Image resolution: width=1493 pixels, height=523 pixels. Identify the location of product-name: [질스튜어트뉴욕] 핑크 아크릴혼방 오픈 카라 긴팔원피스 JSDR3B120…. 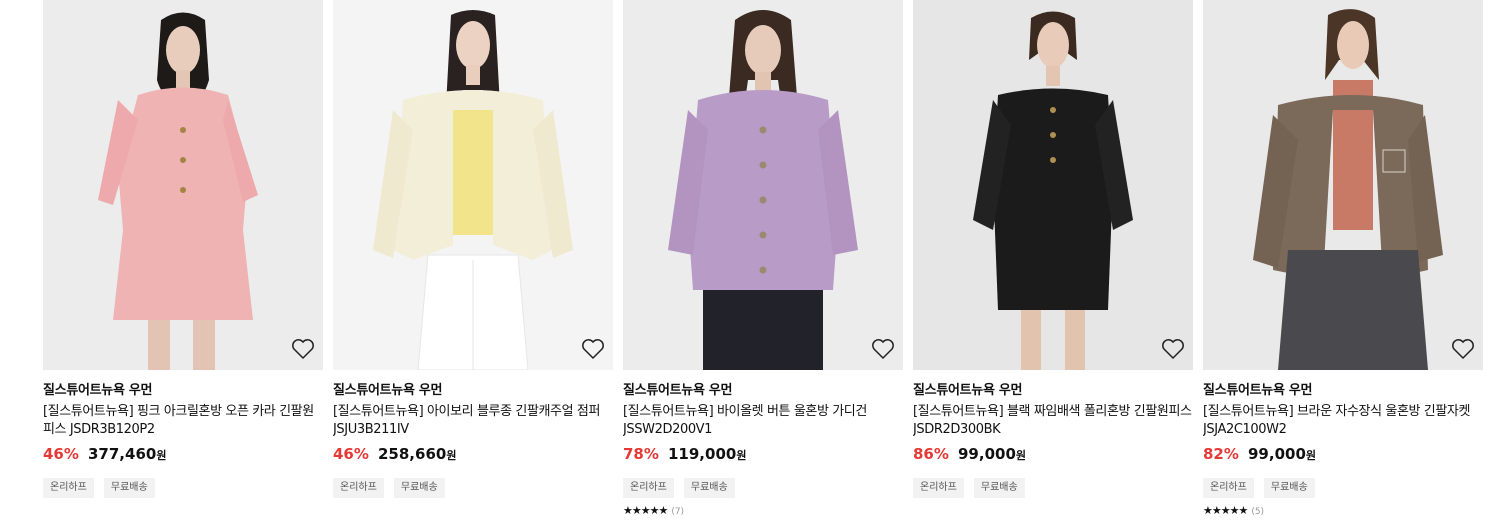
(183, 421).